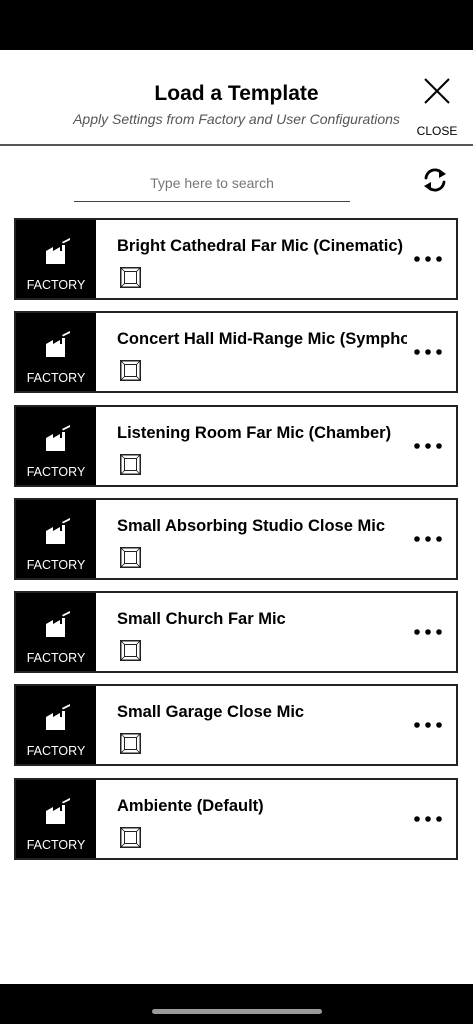 The height and width of the screenshot is (1024, 473). I want to click on template-card: FACTORY Small Church Far Mic, so click(236, 632).